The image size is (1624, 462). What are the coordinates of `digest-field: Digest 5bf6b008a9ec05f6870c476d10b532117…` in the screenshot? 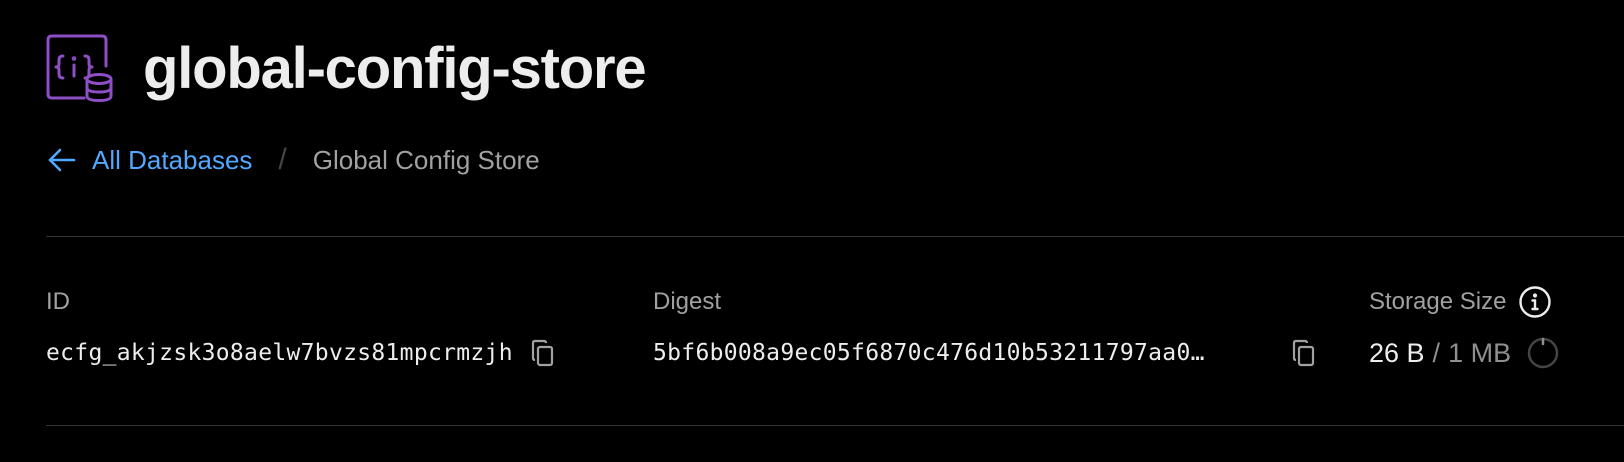 It's located at (986, 328).